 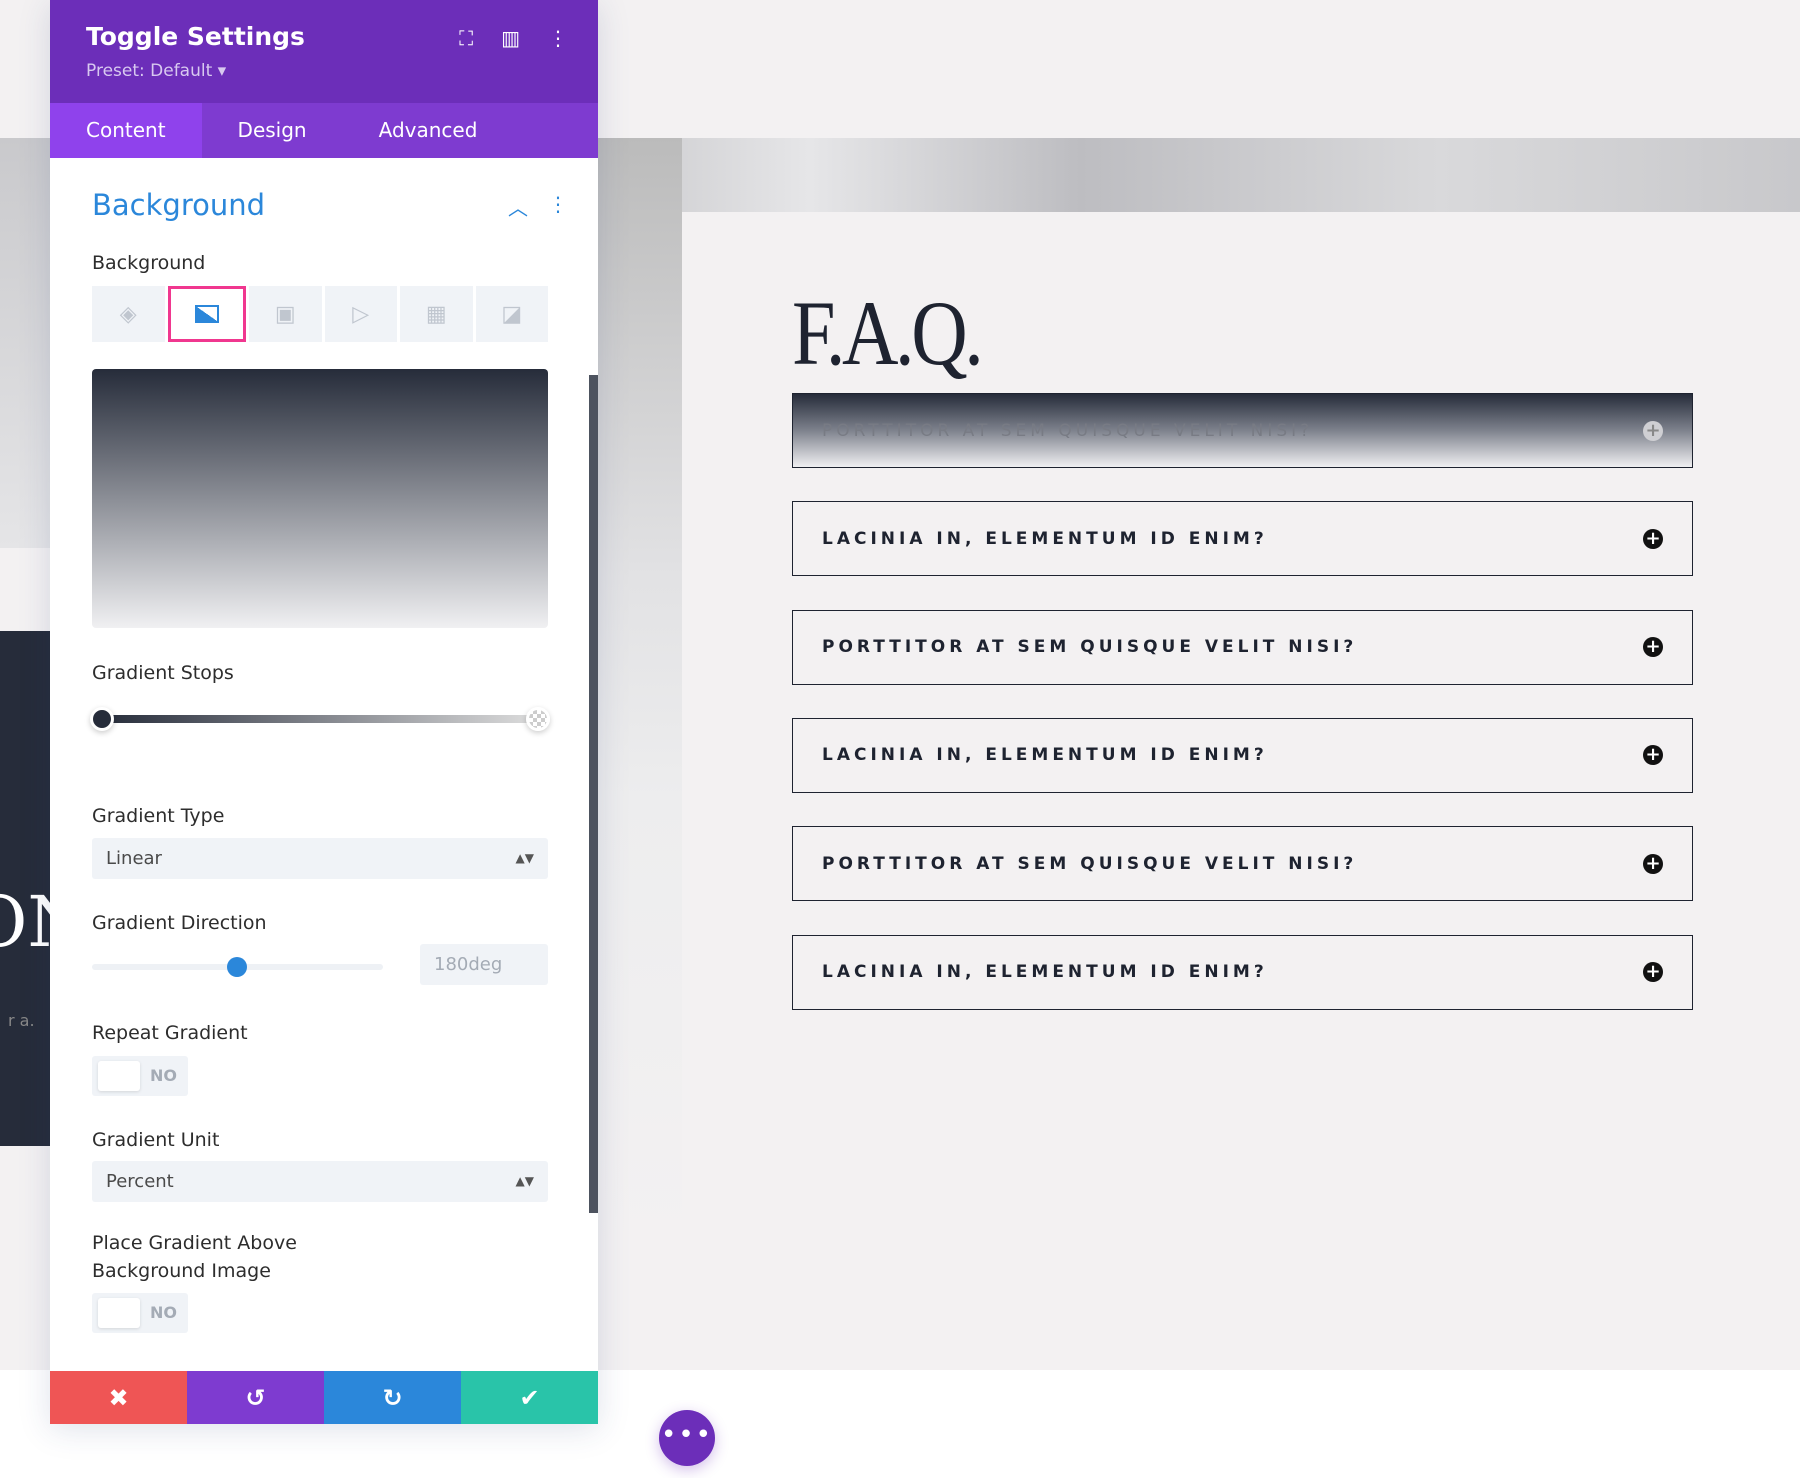 What do you see at coordinates (170, 1033) in the screenshot?
I see `repeat-gradient-label: Repeat Gradient` at bounding box center [170, 1033].